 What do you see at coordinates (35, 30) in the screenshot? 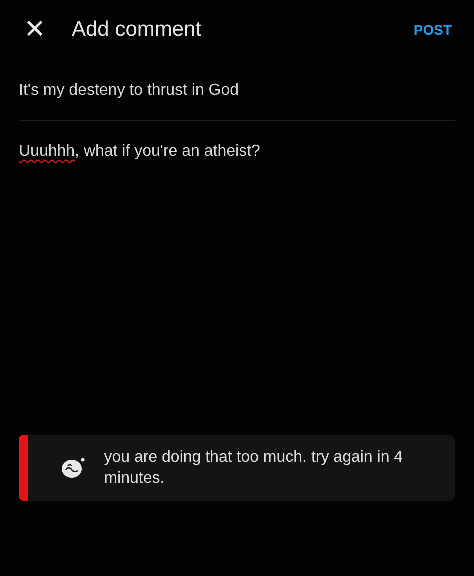
I see `close-button: ✕` at bounding box center [35, 30].